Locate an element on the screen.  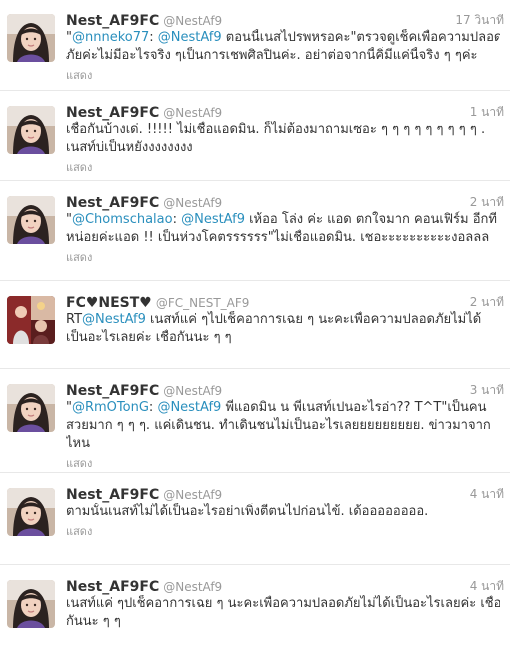
mention-link: @RmOTonG is located at coordinates (110, 407).